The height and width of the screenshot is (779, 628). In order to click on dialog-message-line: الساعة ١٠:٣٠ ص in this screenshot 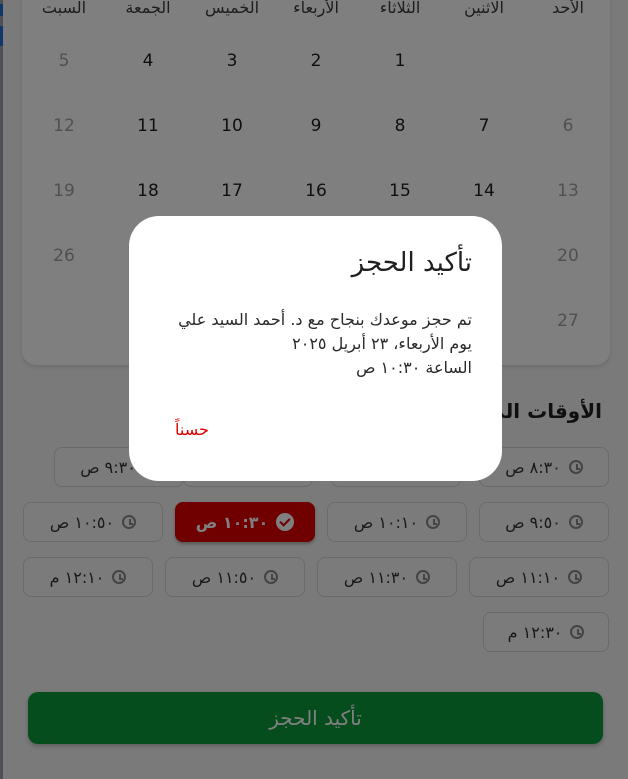, I will do `click(414, 367)`.